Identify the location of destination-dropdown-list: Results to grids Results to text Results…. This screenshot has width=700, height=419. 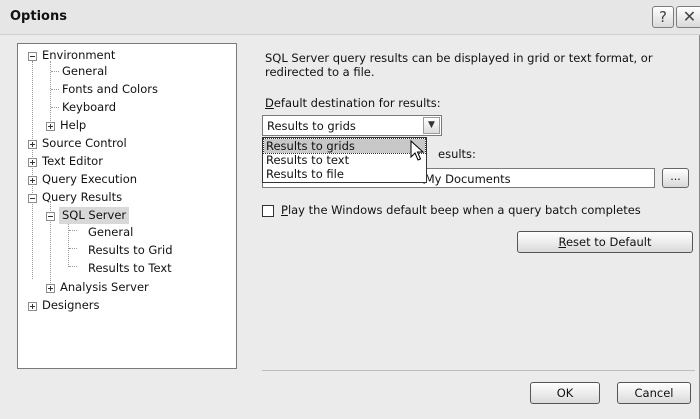
(344, 160).